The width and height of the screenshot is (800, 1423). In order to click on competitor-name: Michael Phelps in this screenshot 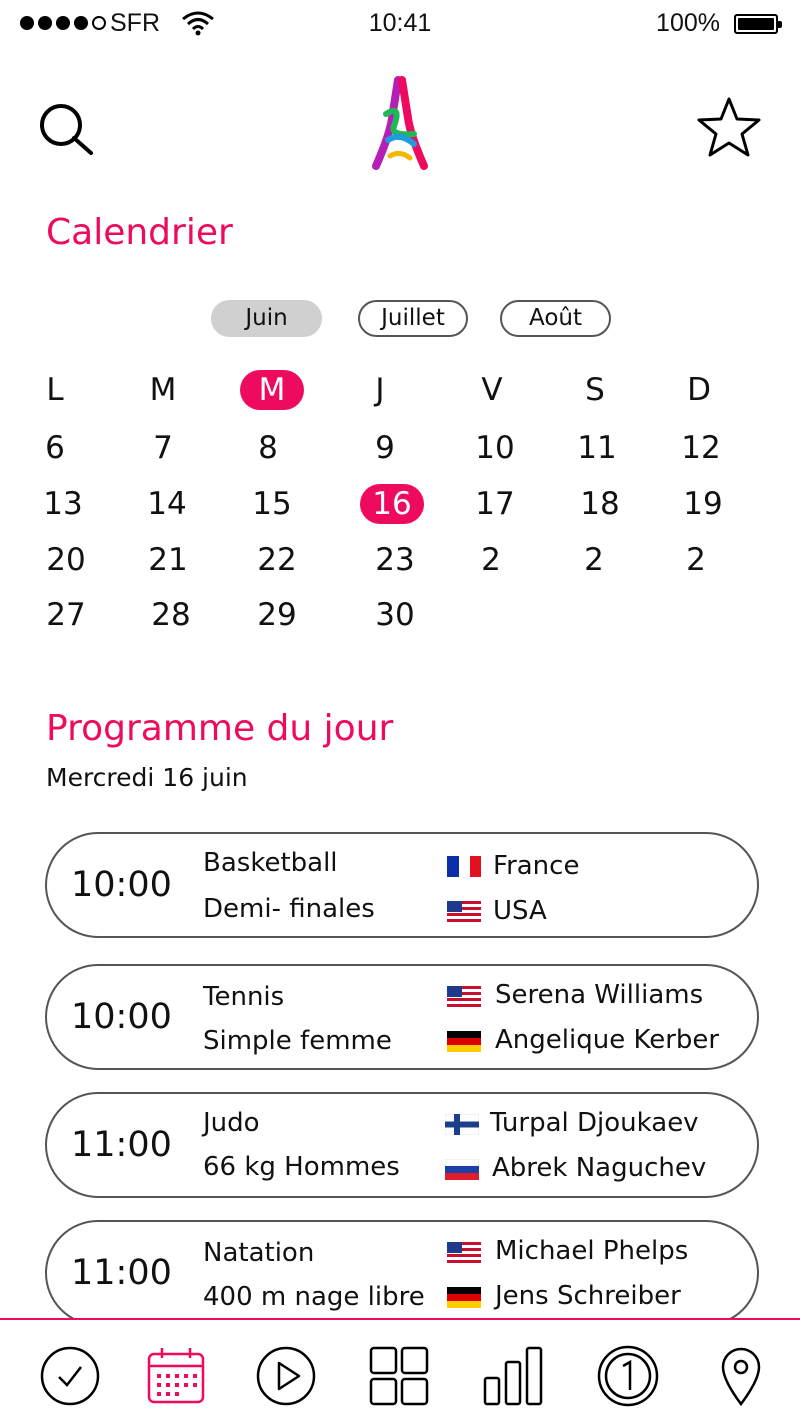, I will do `click(592, 1251)`.